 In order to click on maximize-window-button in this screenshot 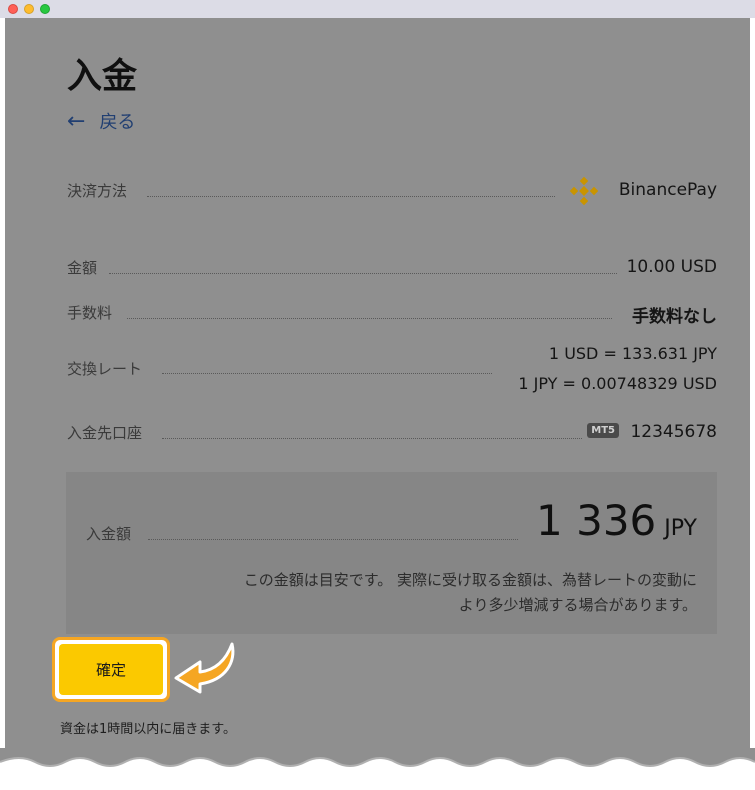, I will do `click(45, 9)`.